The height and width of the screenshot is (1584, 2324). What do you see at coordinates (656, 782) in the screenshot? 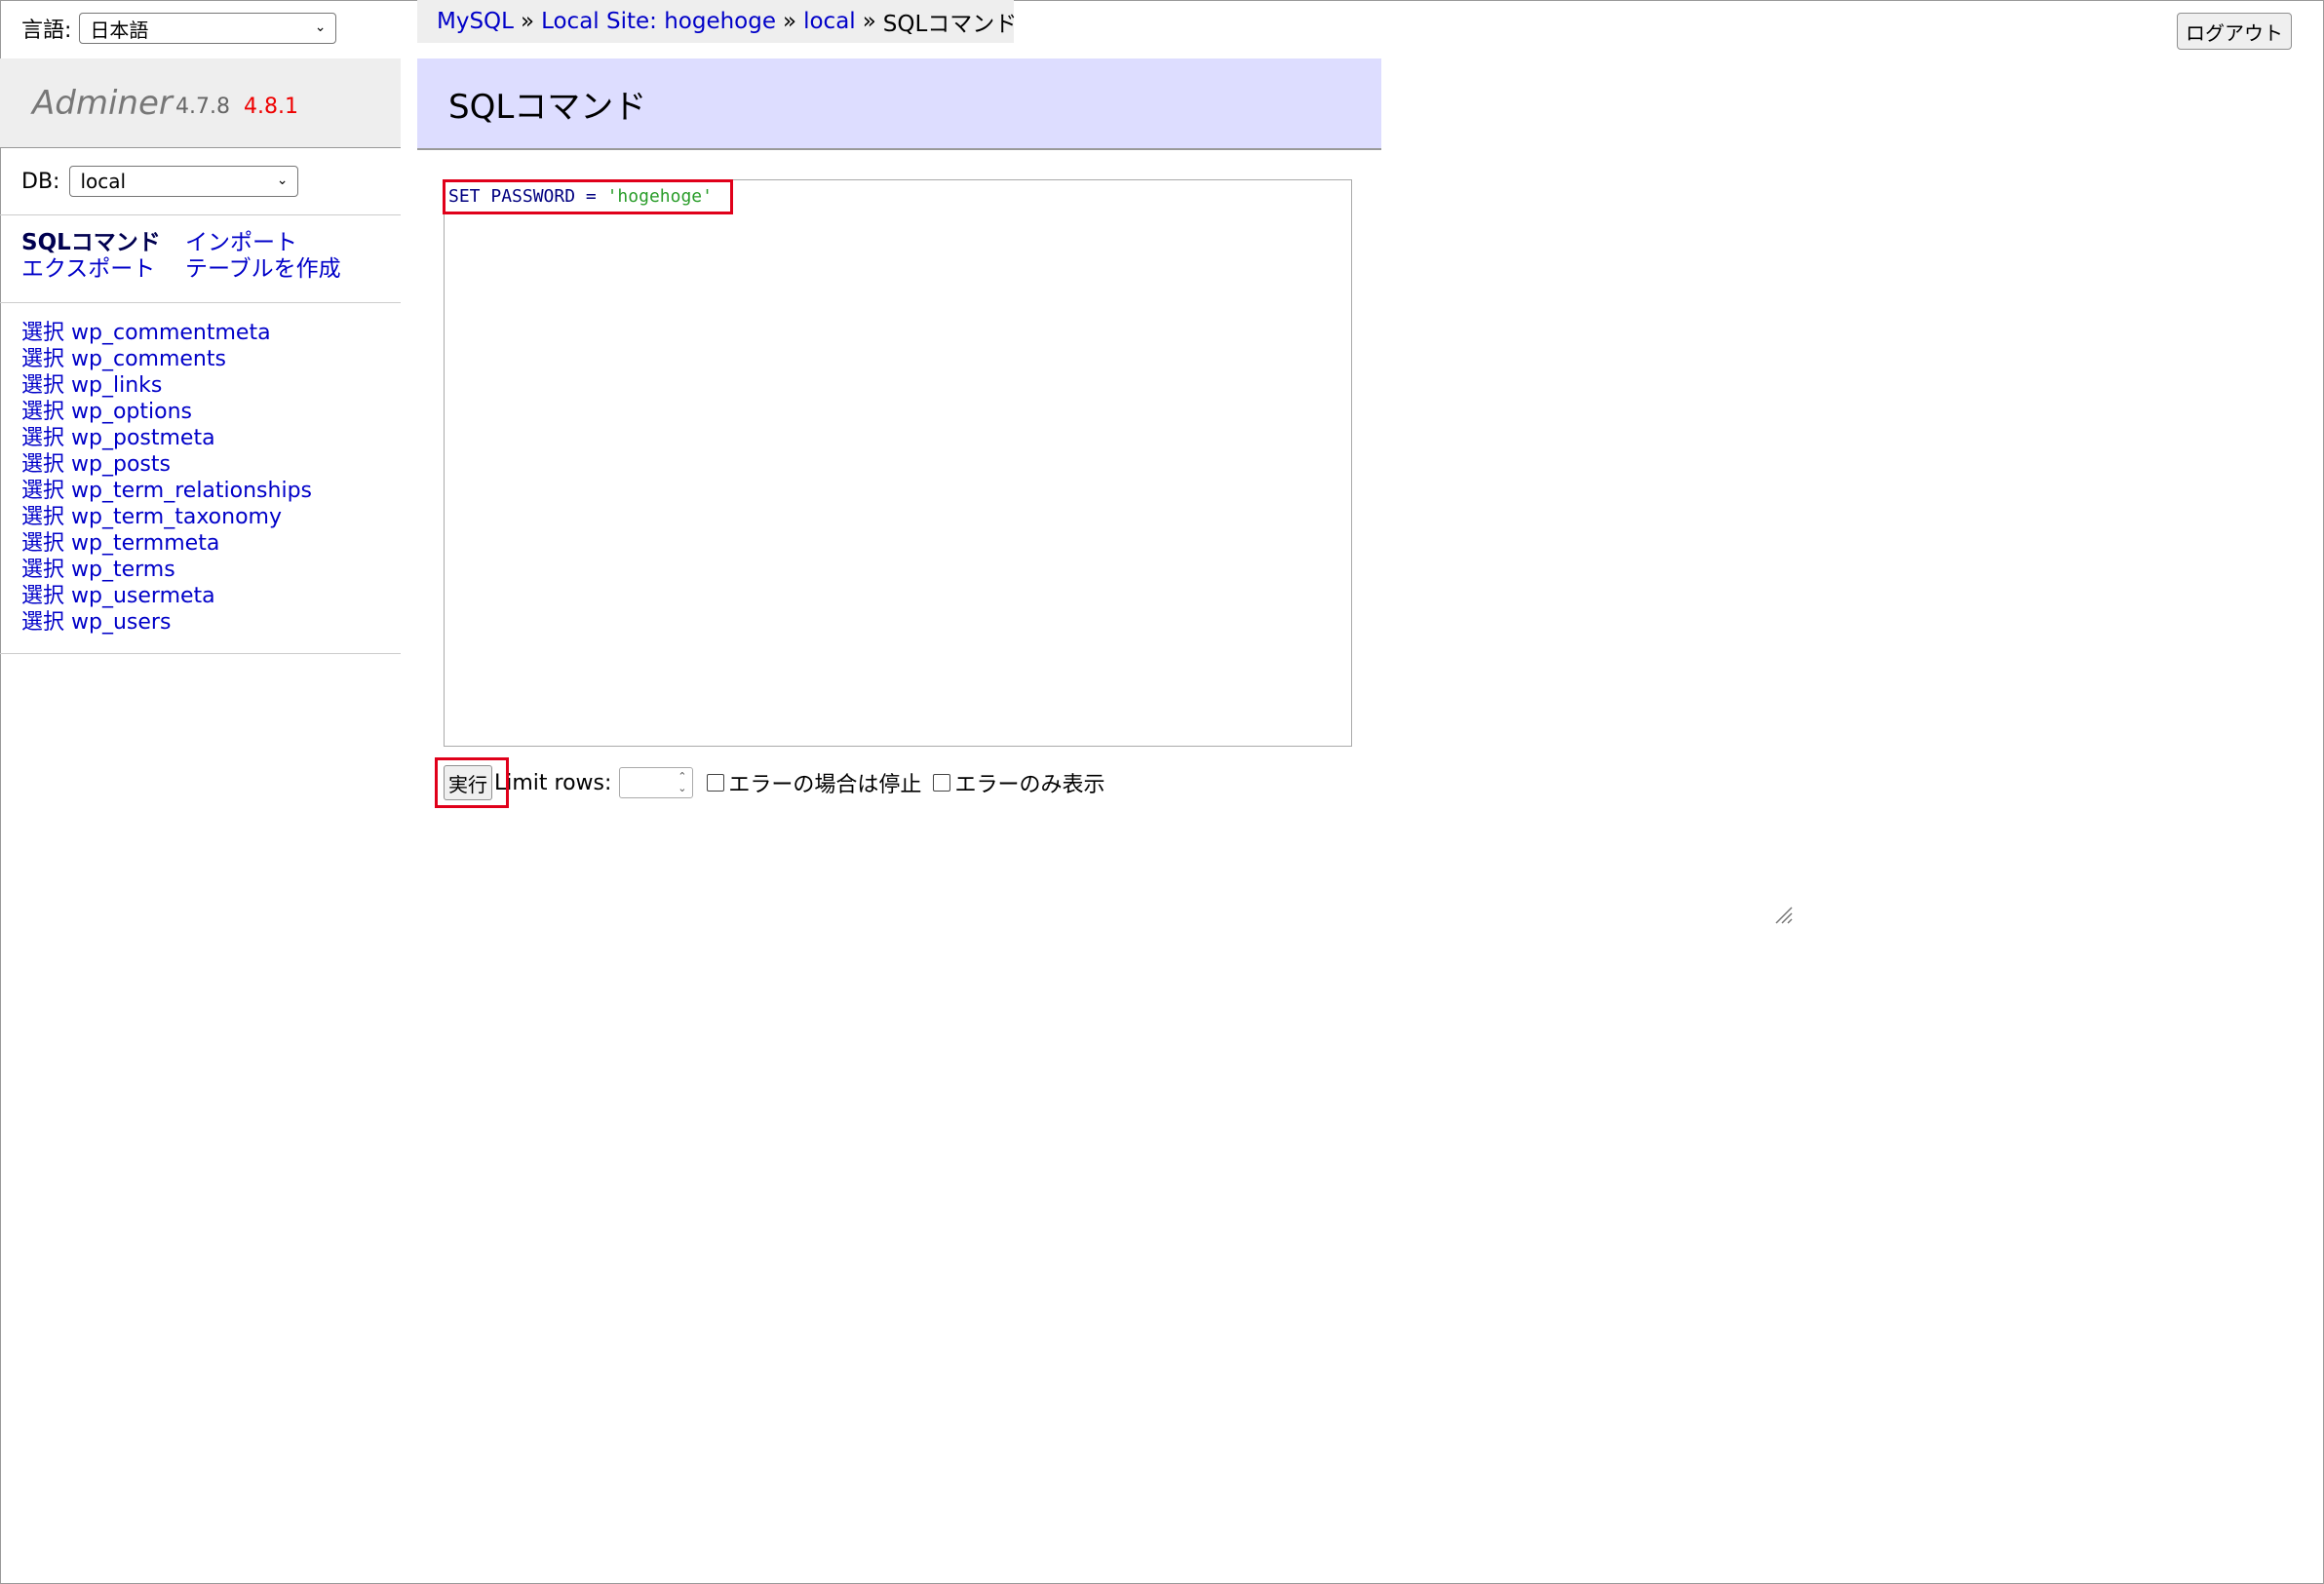
I see `limit-rows-input: ⌃ ⌄` at bounding box center [656, 782].